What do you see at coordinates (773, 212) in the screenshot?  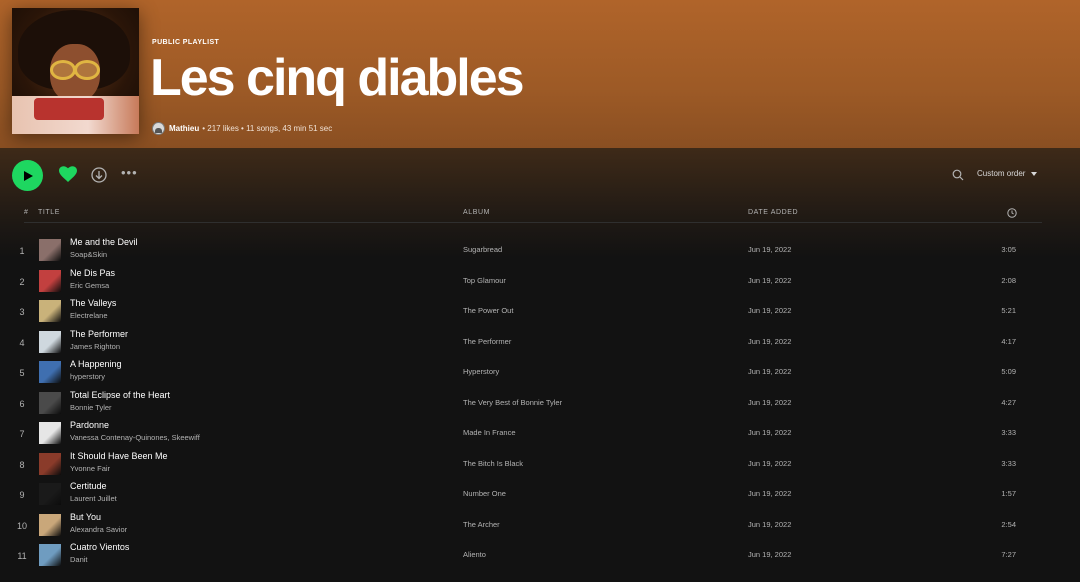 I see `column-header-date-added: DATE ADDED` at bounding box center [773, 212].